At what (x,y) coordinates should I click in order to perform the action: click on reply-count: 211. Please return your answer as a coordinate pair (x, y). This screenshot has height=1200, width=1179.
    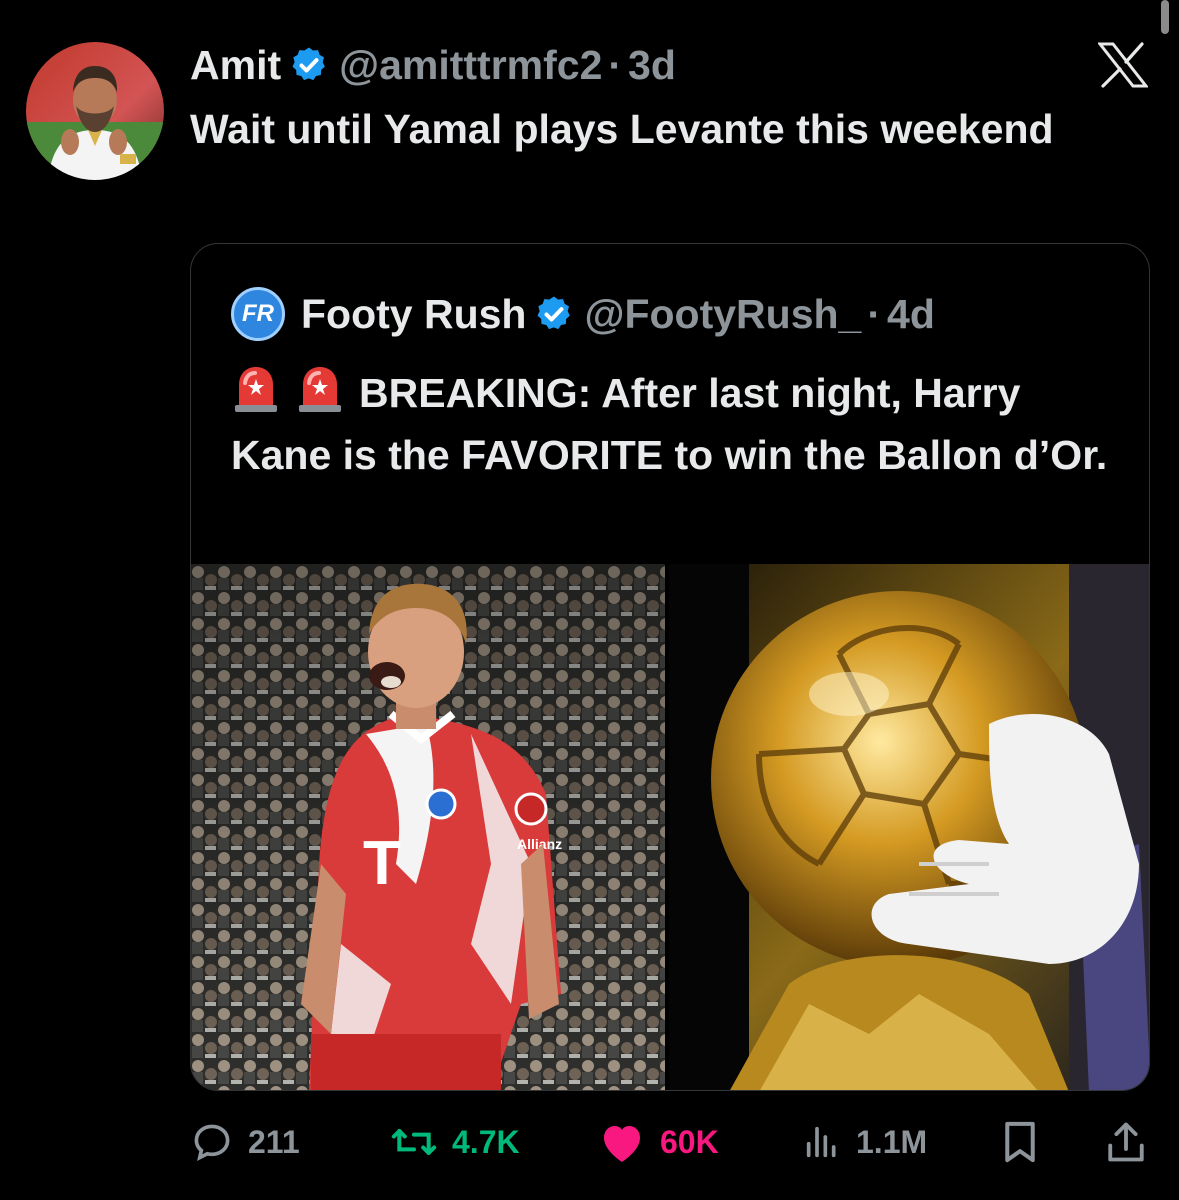
    Looking at the image, I should click on (274, 1141).